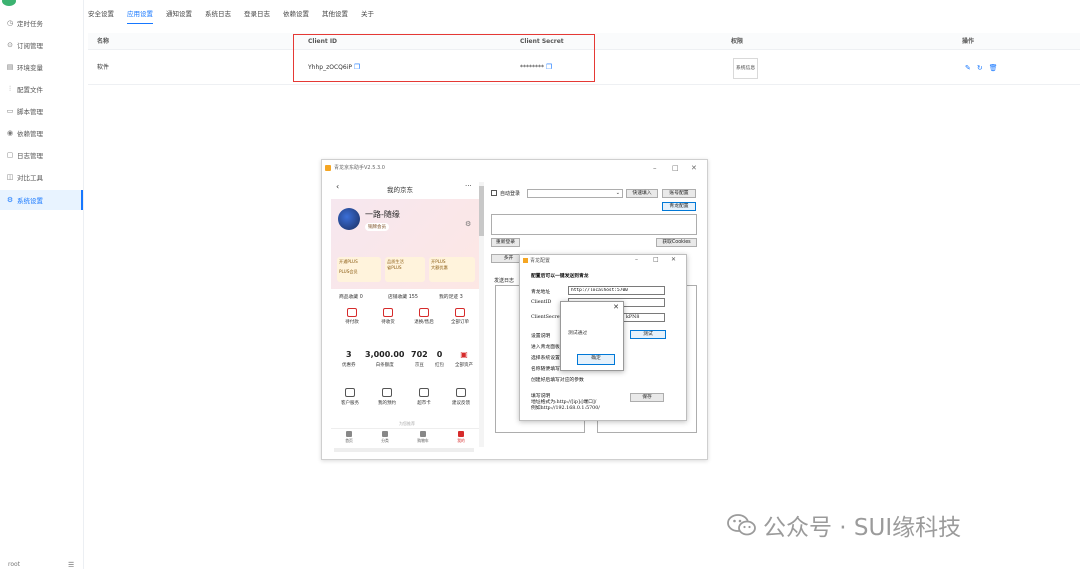  I want to click on member-badge: 铜牌会员, so click(377, 227).